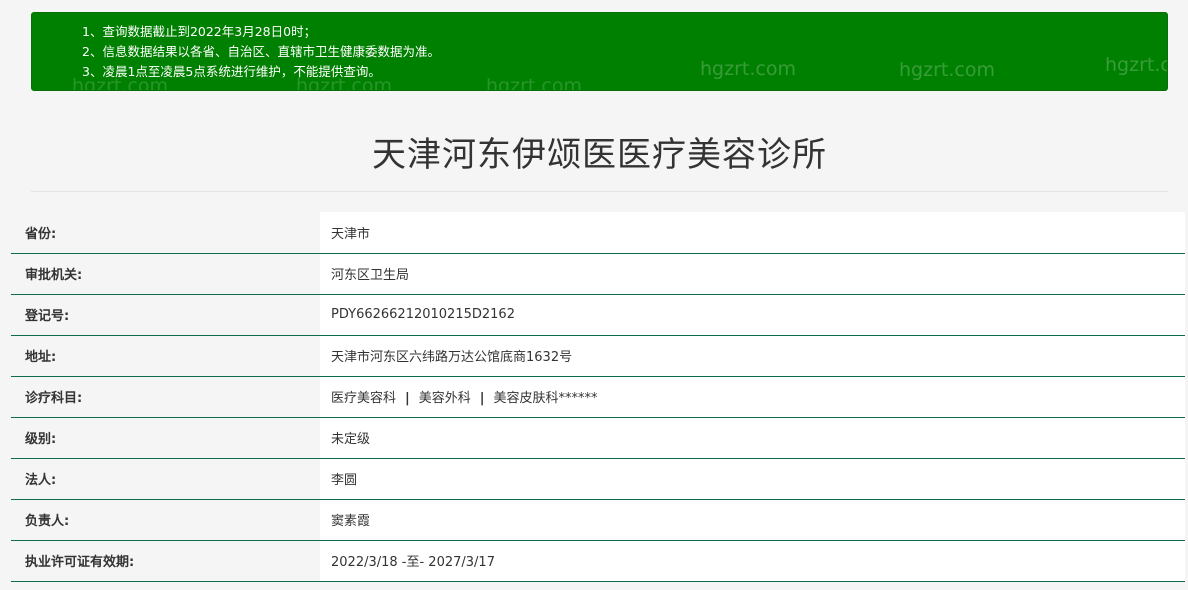 This screenshot has width=1188, height=590. I want to click on notice-line: 2、信息数据结果以各省、自治区、直辖市卫生健康委数据为准。, so click(261, 51).